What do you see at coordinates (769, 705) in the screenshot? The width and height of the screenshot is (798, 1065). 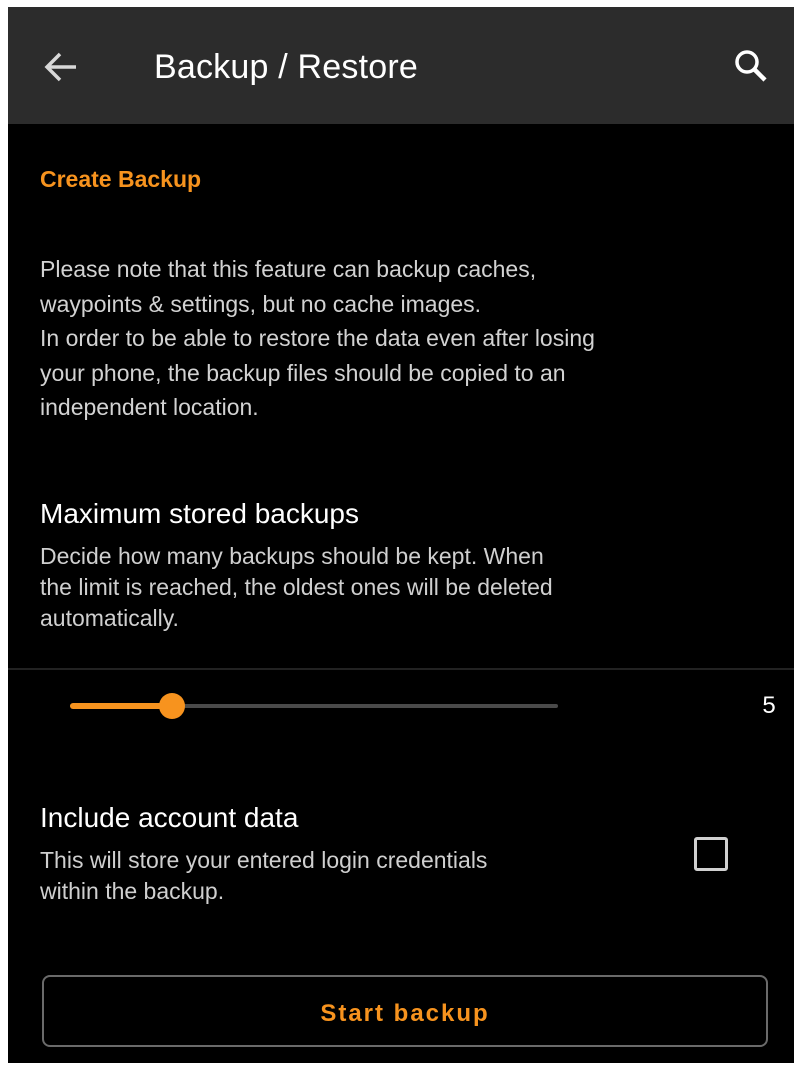 I see `slider-value: 5` at bounding box center [769, 705].